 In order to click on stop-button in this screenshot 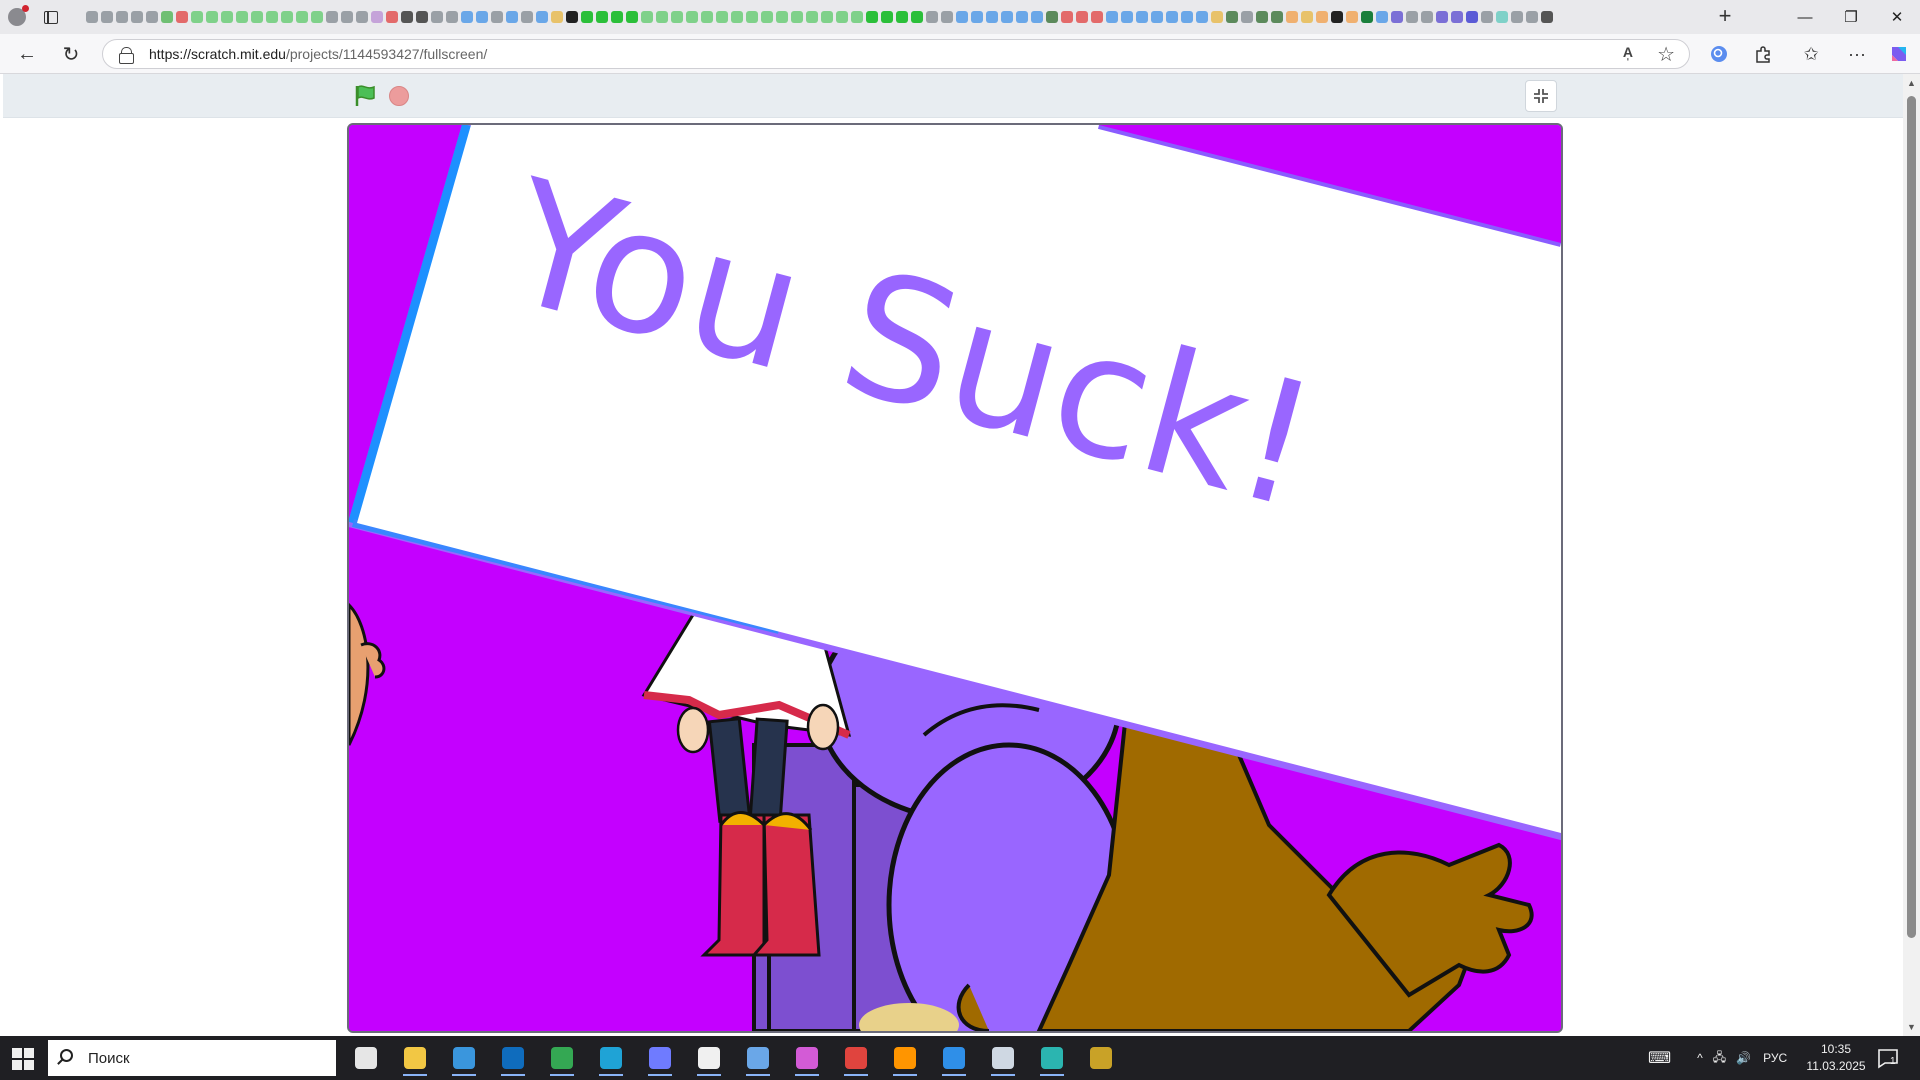, I will do `click(399, 96)`.